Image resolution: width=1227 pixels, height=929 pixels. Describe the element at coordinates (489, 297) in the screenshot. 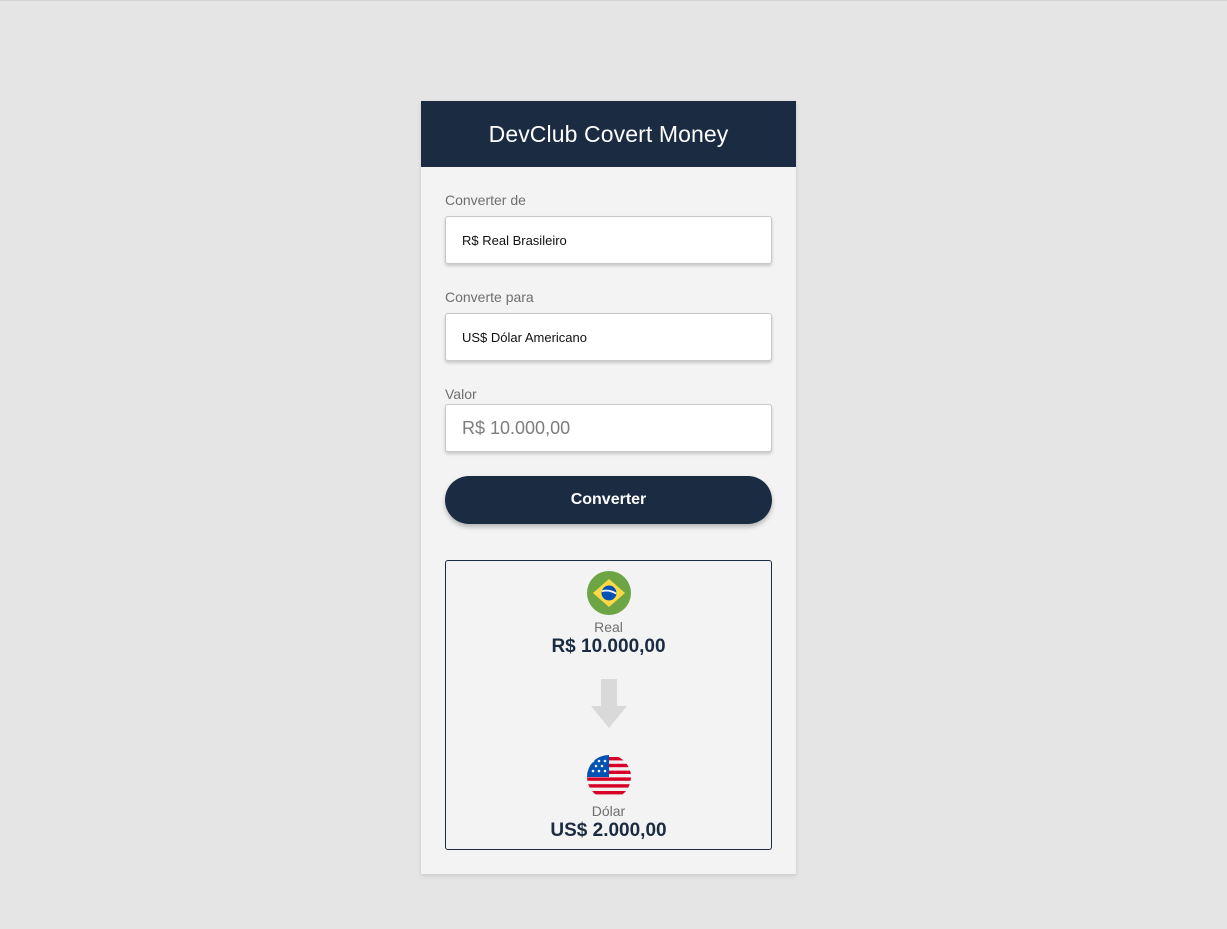

I see `to-currency-label: Converte para` at that location.